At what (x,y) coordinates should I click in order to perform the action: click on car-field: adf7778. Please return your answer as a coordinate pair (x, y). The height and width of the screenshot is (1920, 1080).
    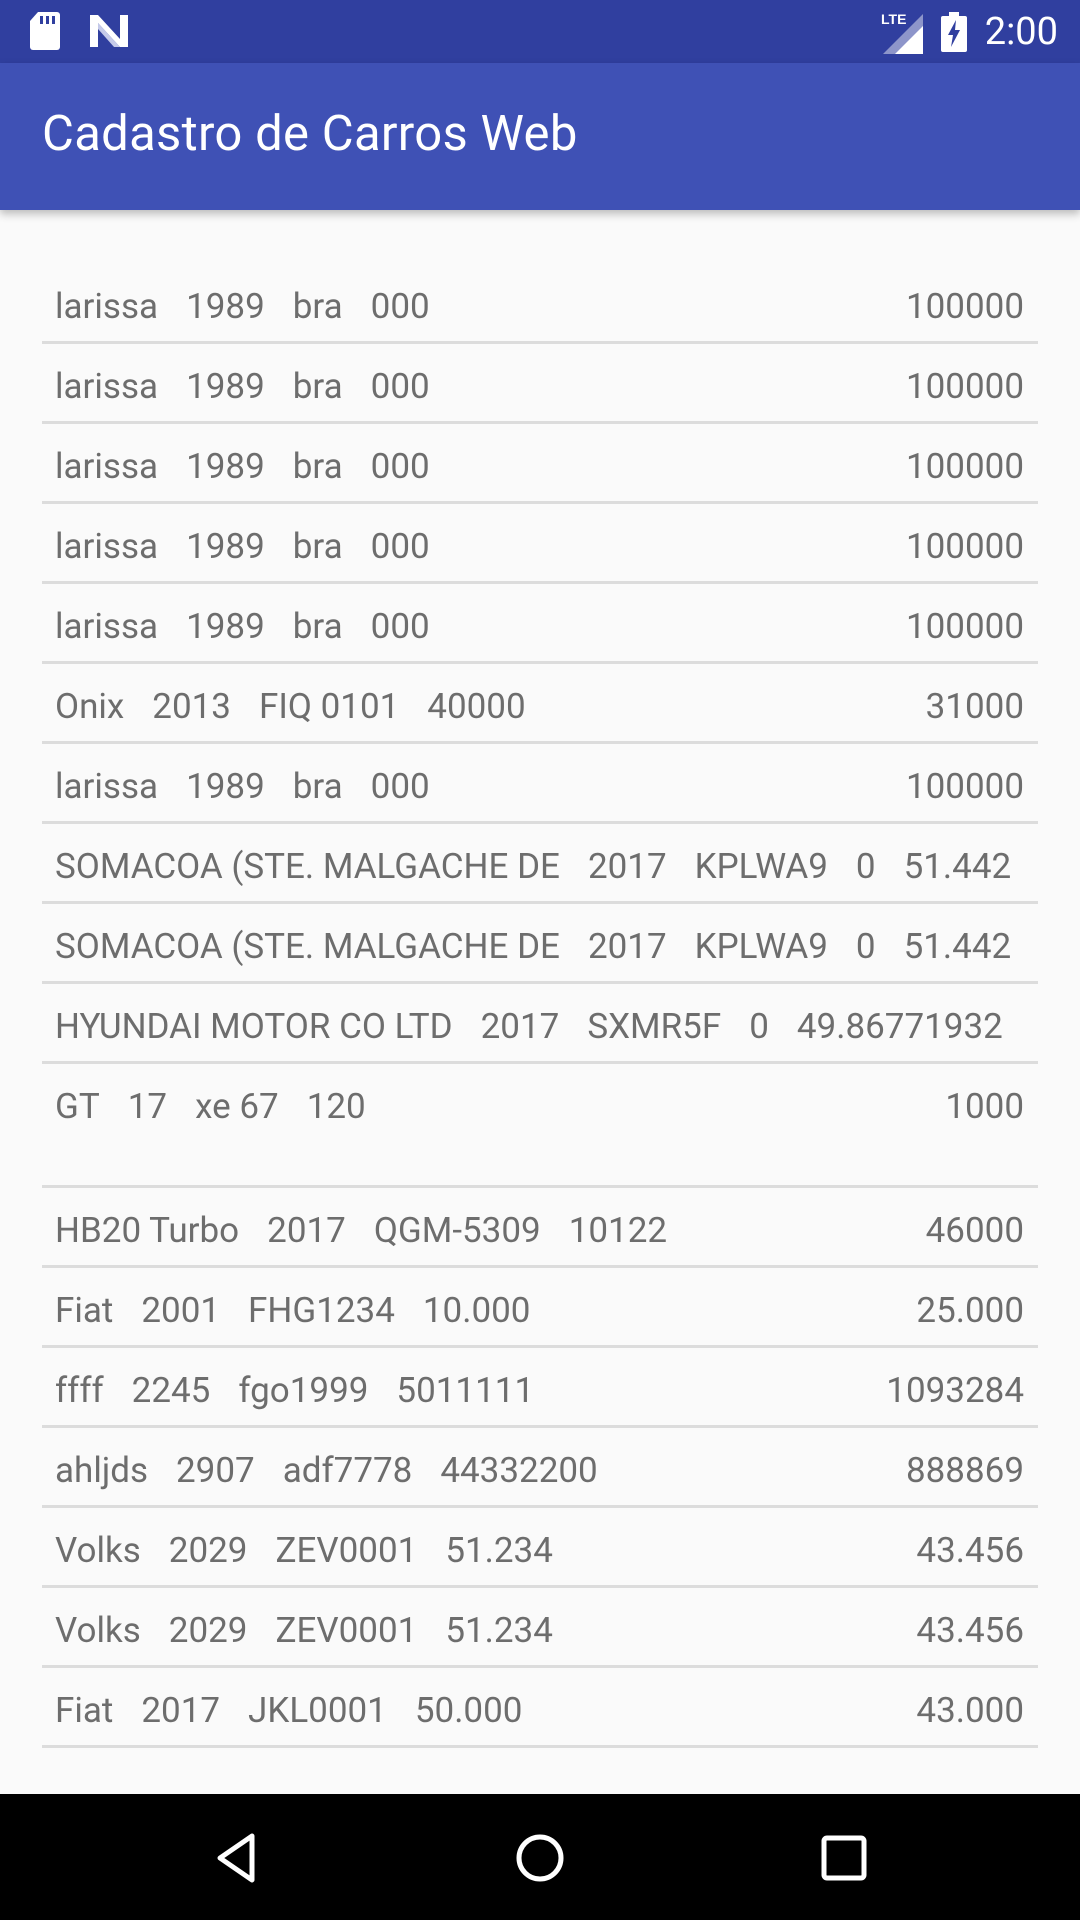
    Looking at the image, I should click on (347, 1470).